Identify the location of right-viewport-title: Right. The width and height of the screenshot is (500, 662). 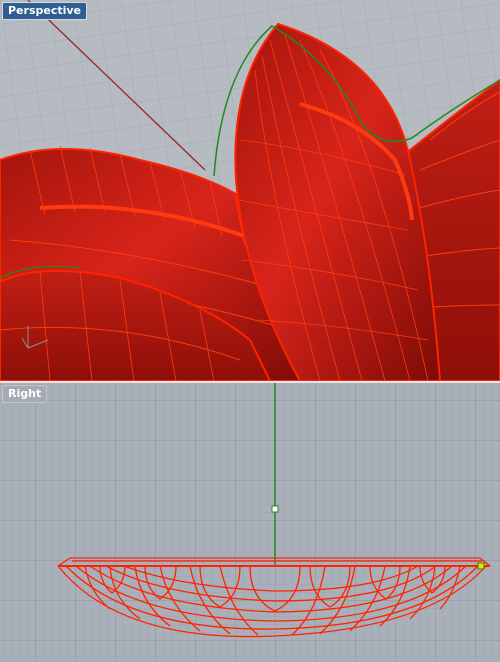
(25, 394).